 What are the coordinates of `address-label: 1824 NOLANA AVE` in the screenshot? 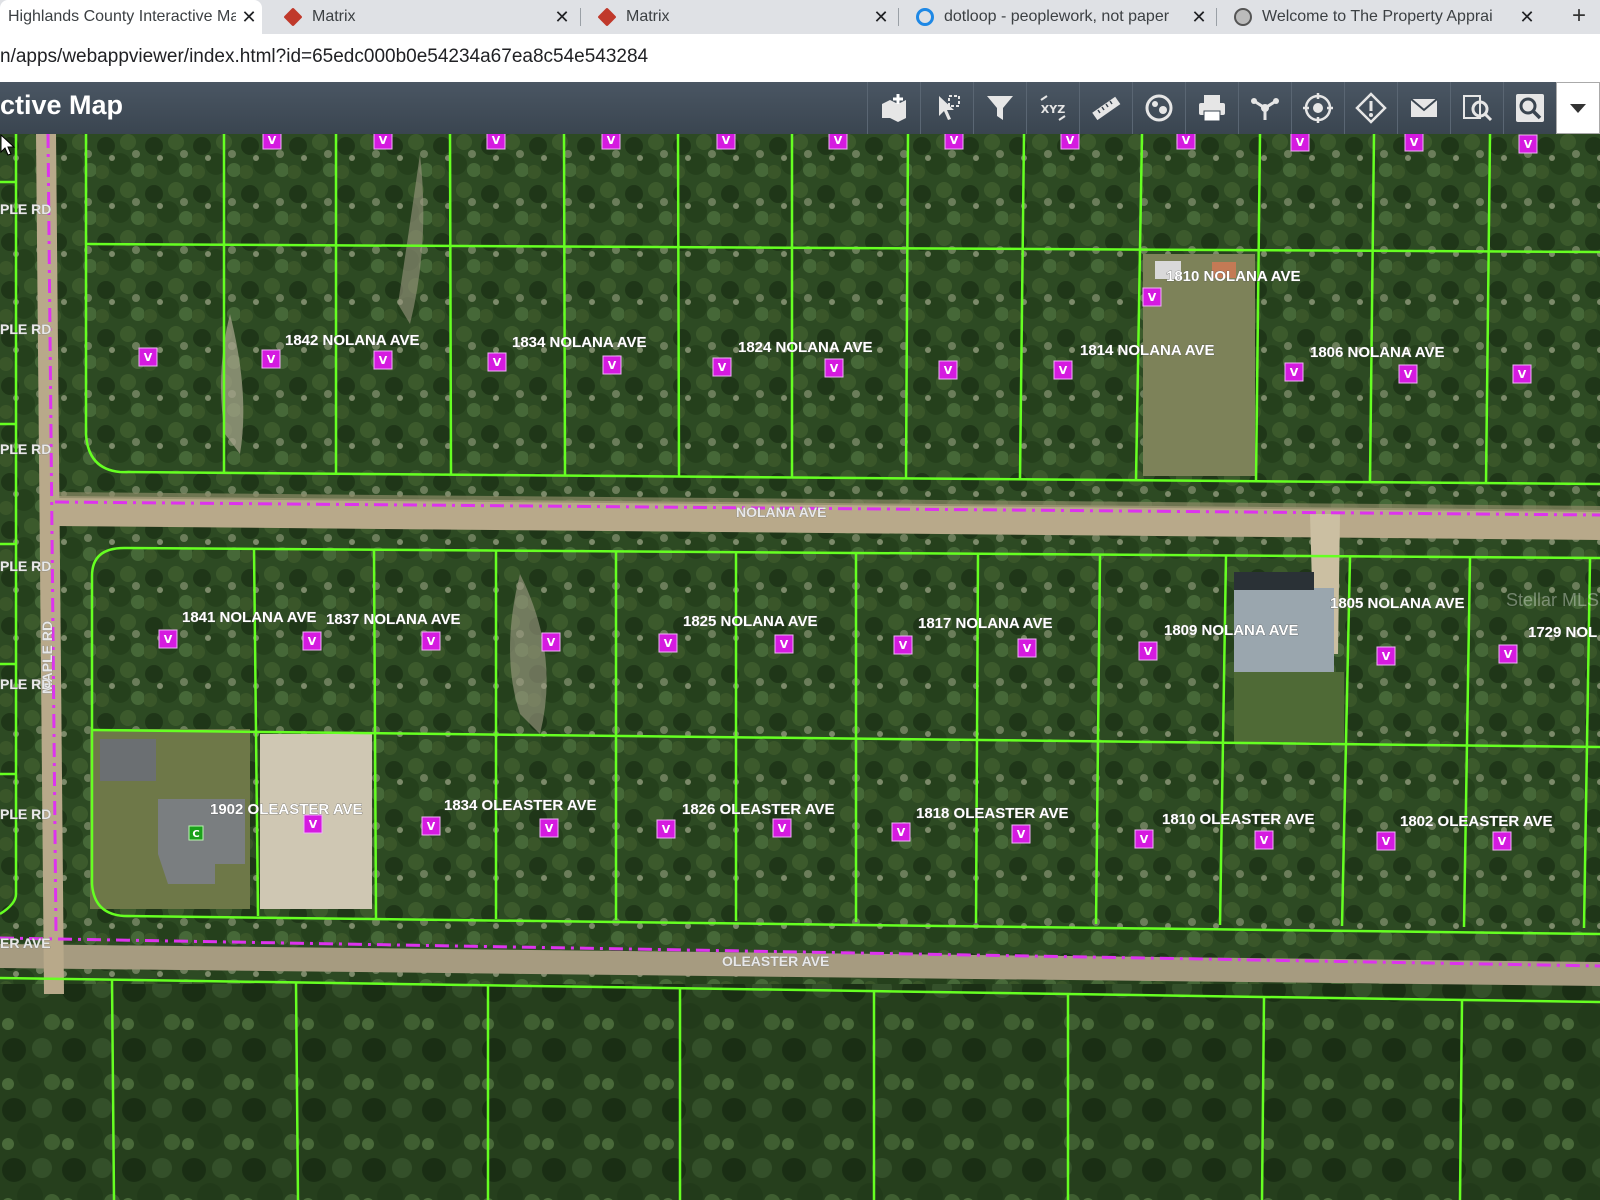 It's located at (805, 347).